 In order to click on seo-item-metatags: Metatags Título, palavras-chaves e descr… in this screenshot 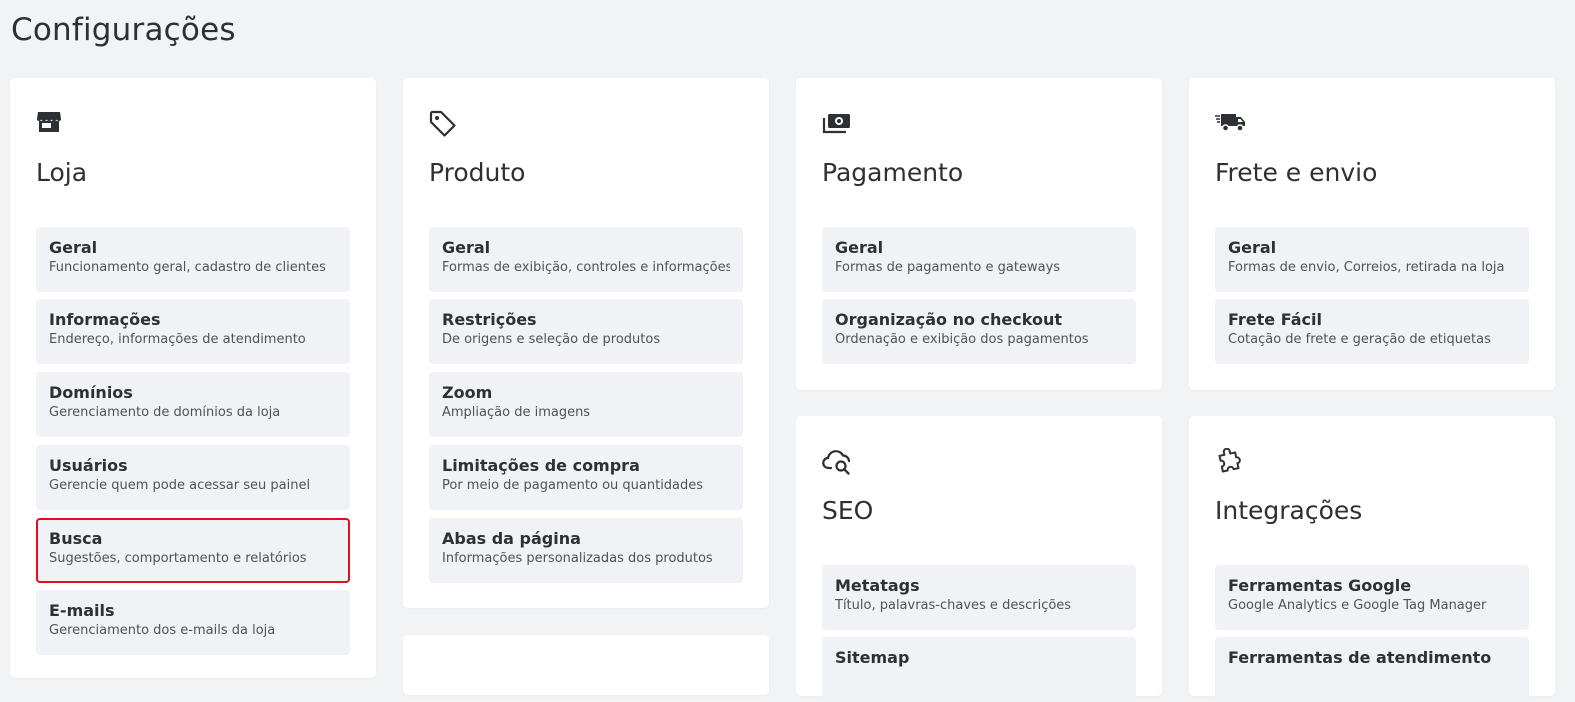, I will do `click(979, 597)`.